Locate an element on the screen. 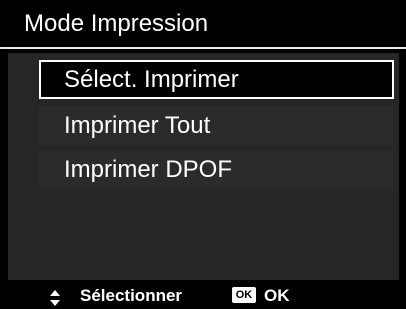 The image size is (406, 309). navigate-hint-label: Sélectionner is located at coordinates (131, 295).